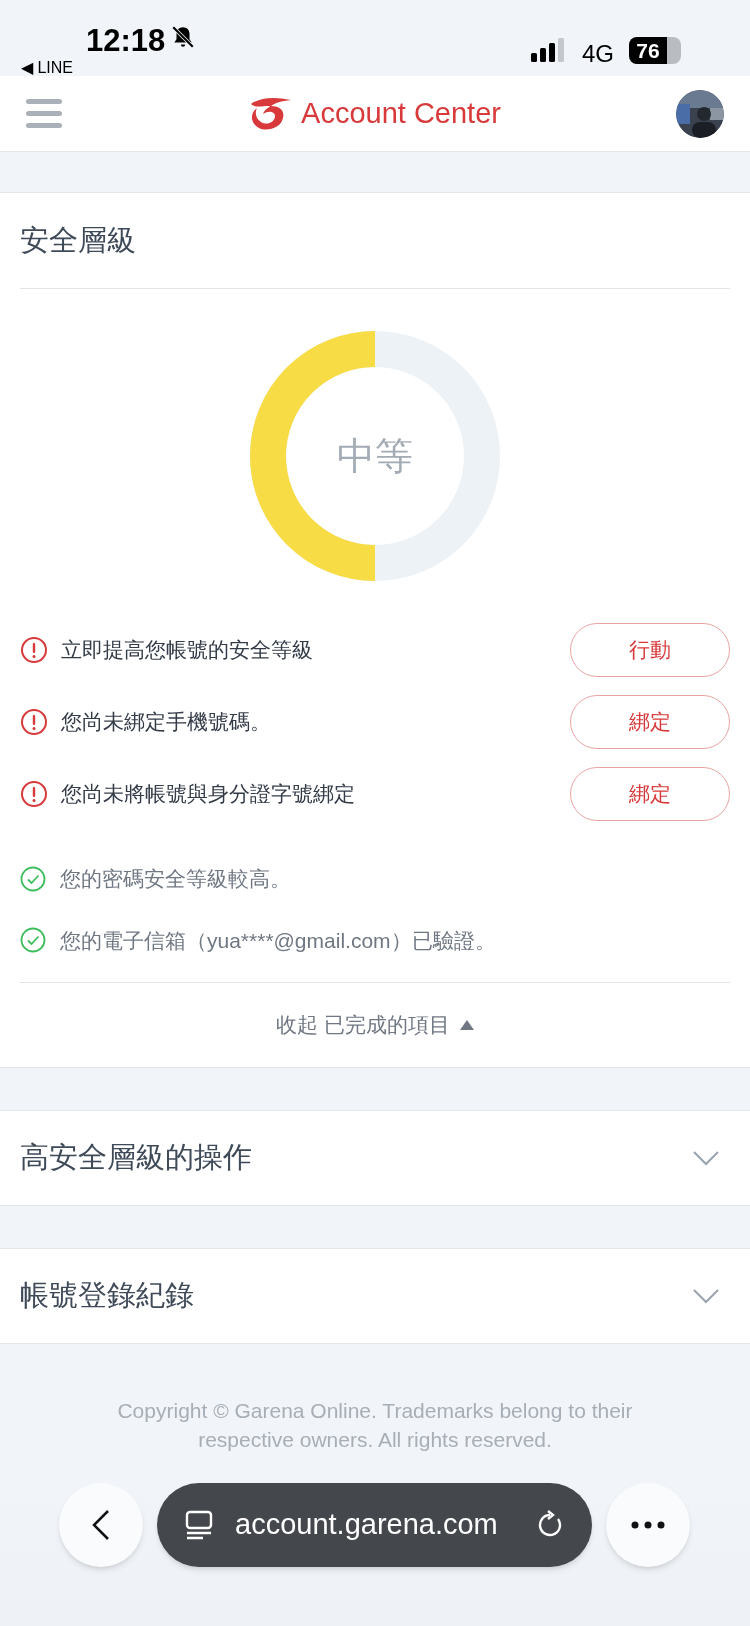 This screenshot has width=750, height=1626. I want to click on collapsible-section: 高安全層級的操作, so click(375, 1158).